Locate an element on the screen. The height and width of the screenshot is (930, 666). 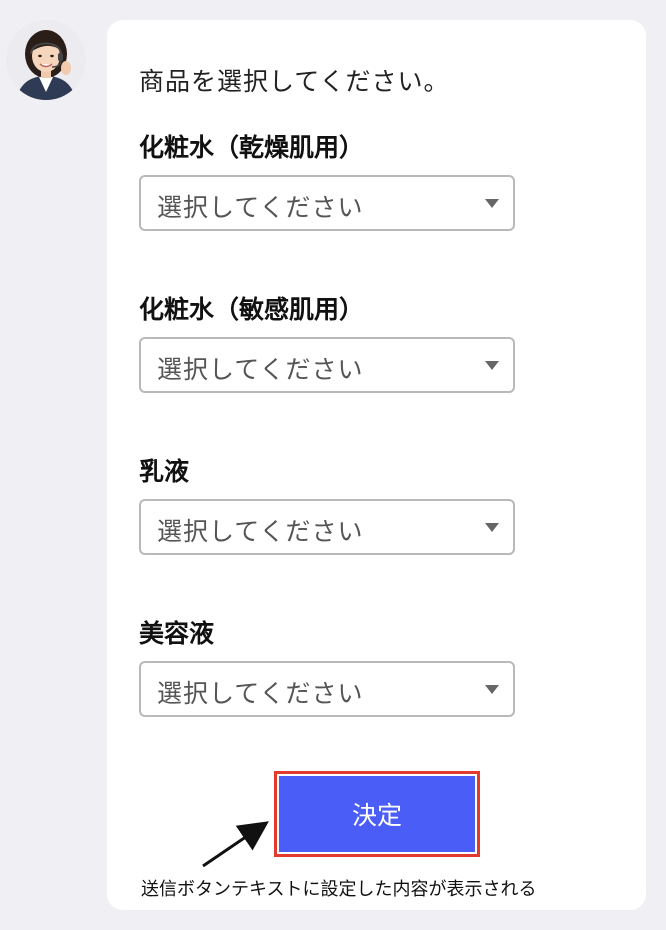
arrow-icon is located at coordinates (235, 844).